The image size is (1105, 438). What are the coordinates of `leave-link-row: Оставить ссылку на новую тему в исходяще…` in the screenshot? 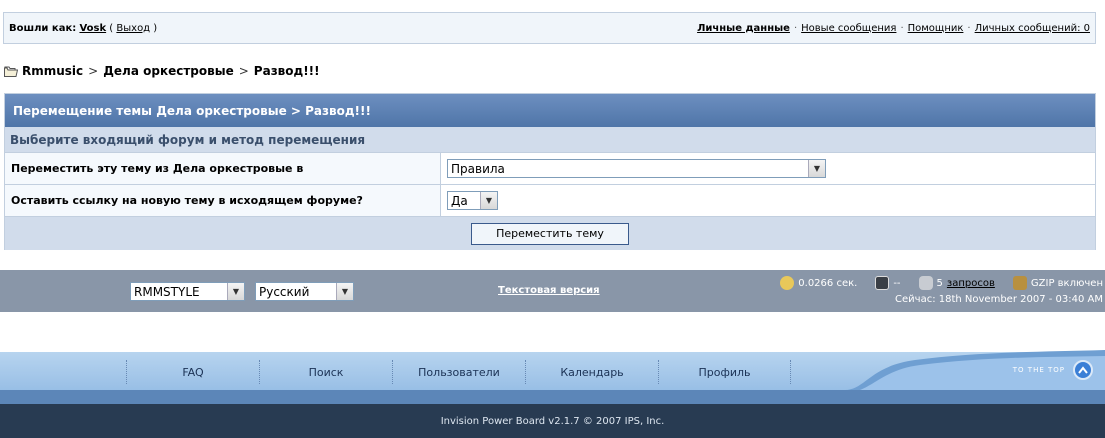 It's located at (550, 201).